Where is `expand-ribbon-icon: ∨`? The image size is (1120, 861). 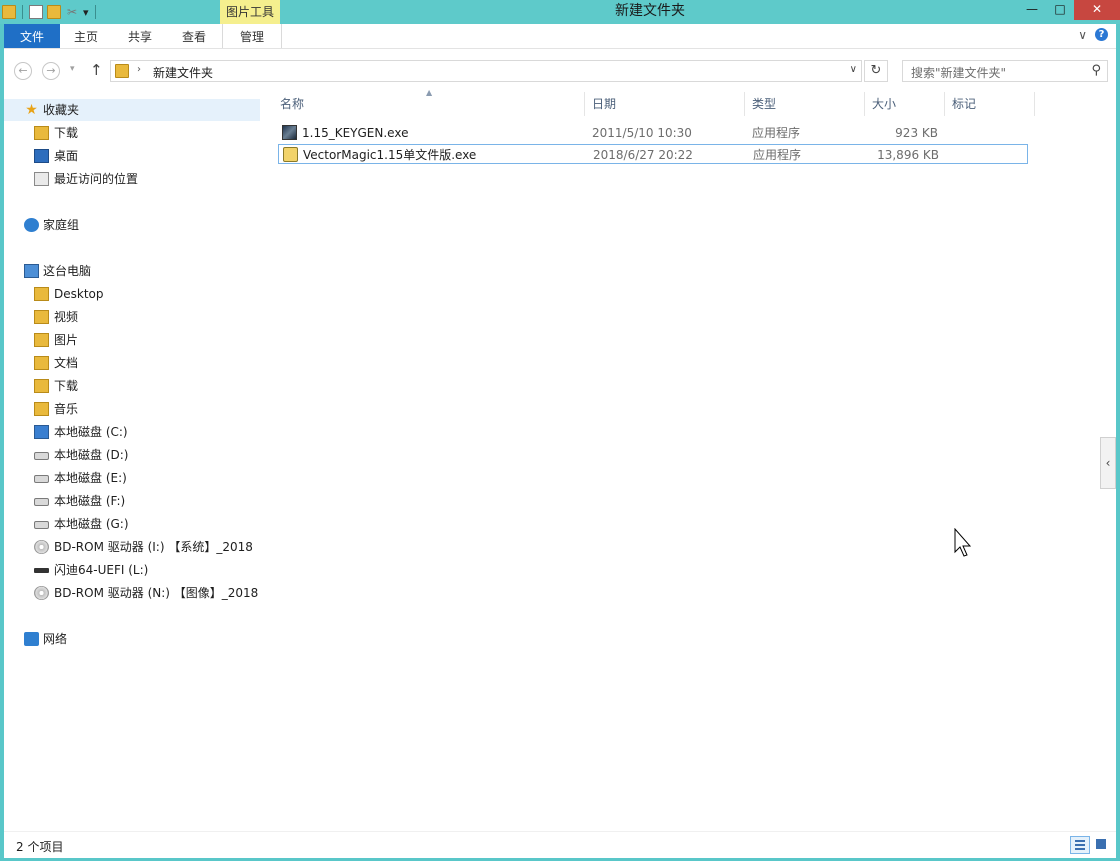 expand-ribbon-icon: ∨ is located at coordinates (1082, 35).